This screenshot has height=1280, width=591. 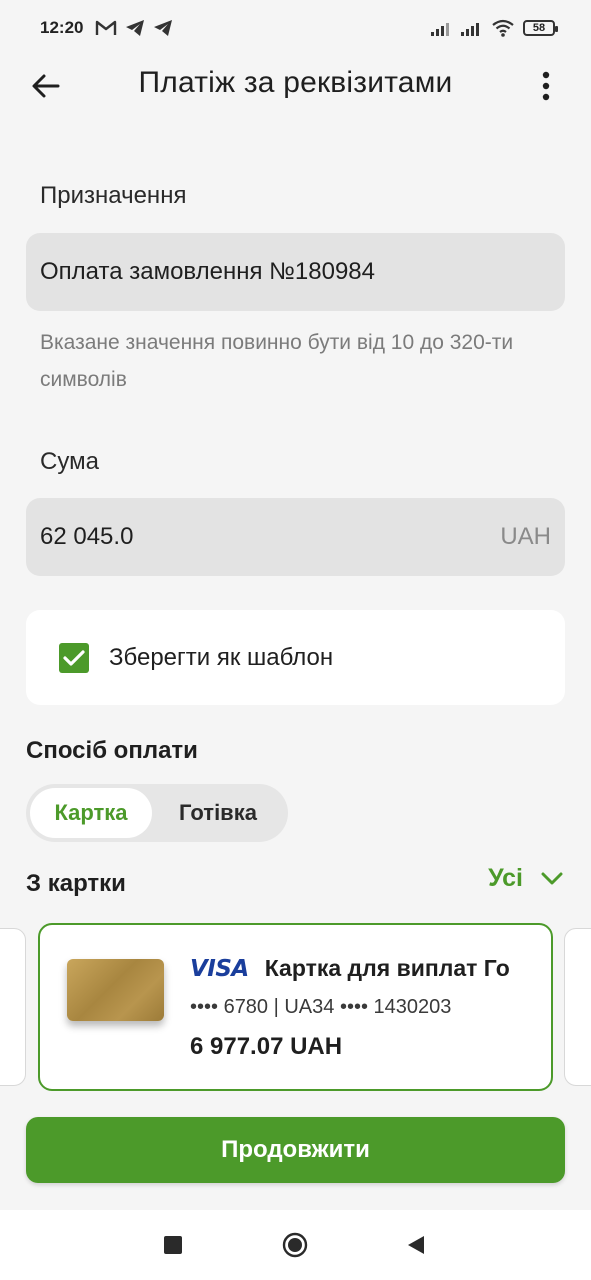 What do you see at coordinates (416, 1245) in the screenshot?
I see `nav-back-icon` at bounding box center [416, 1245].